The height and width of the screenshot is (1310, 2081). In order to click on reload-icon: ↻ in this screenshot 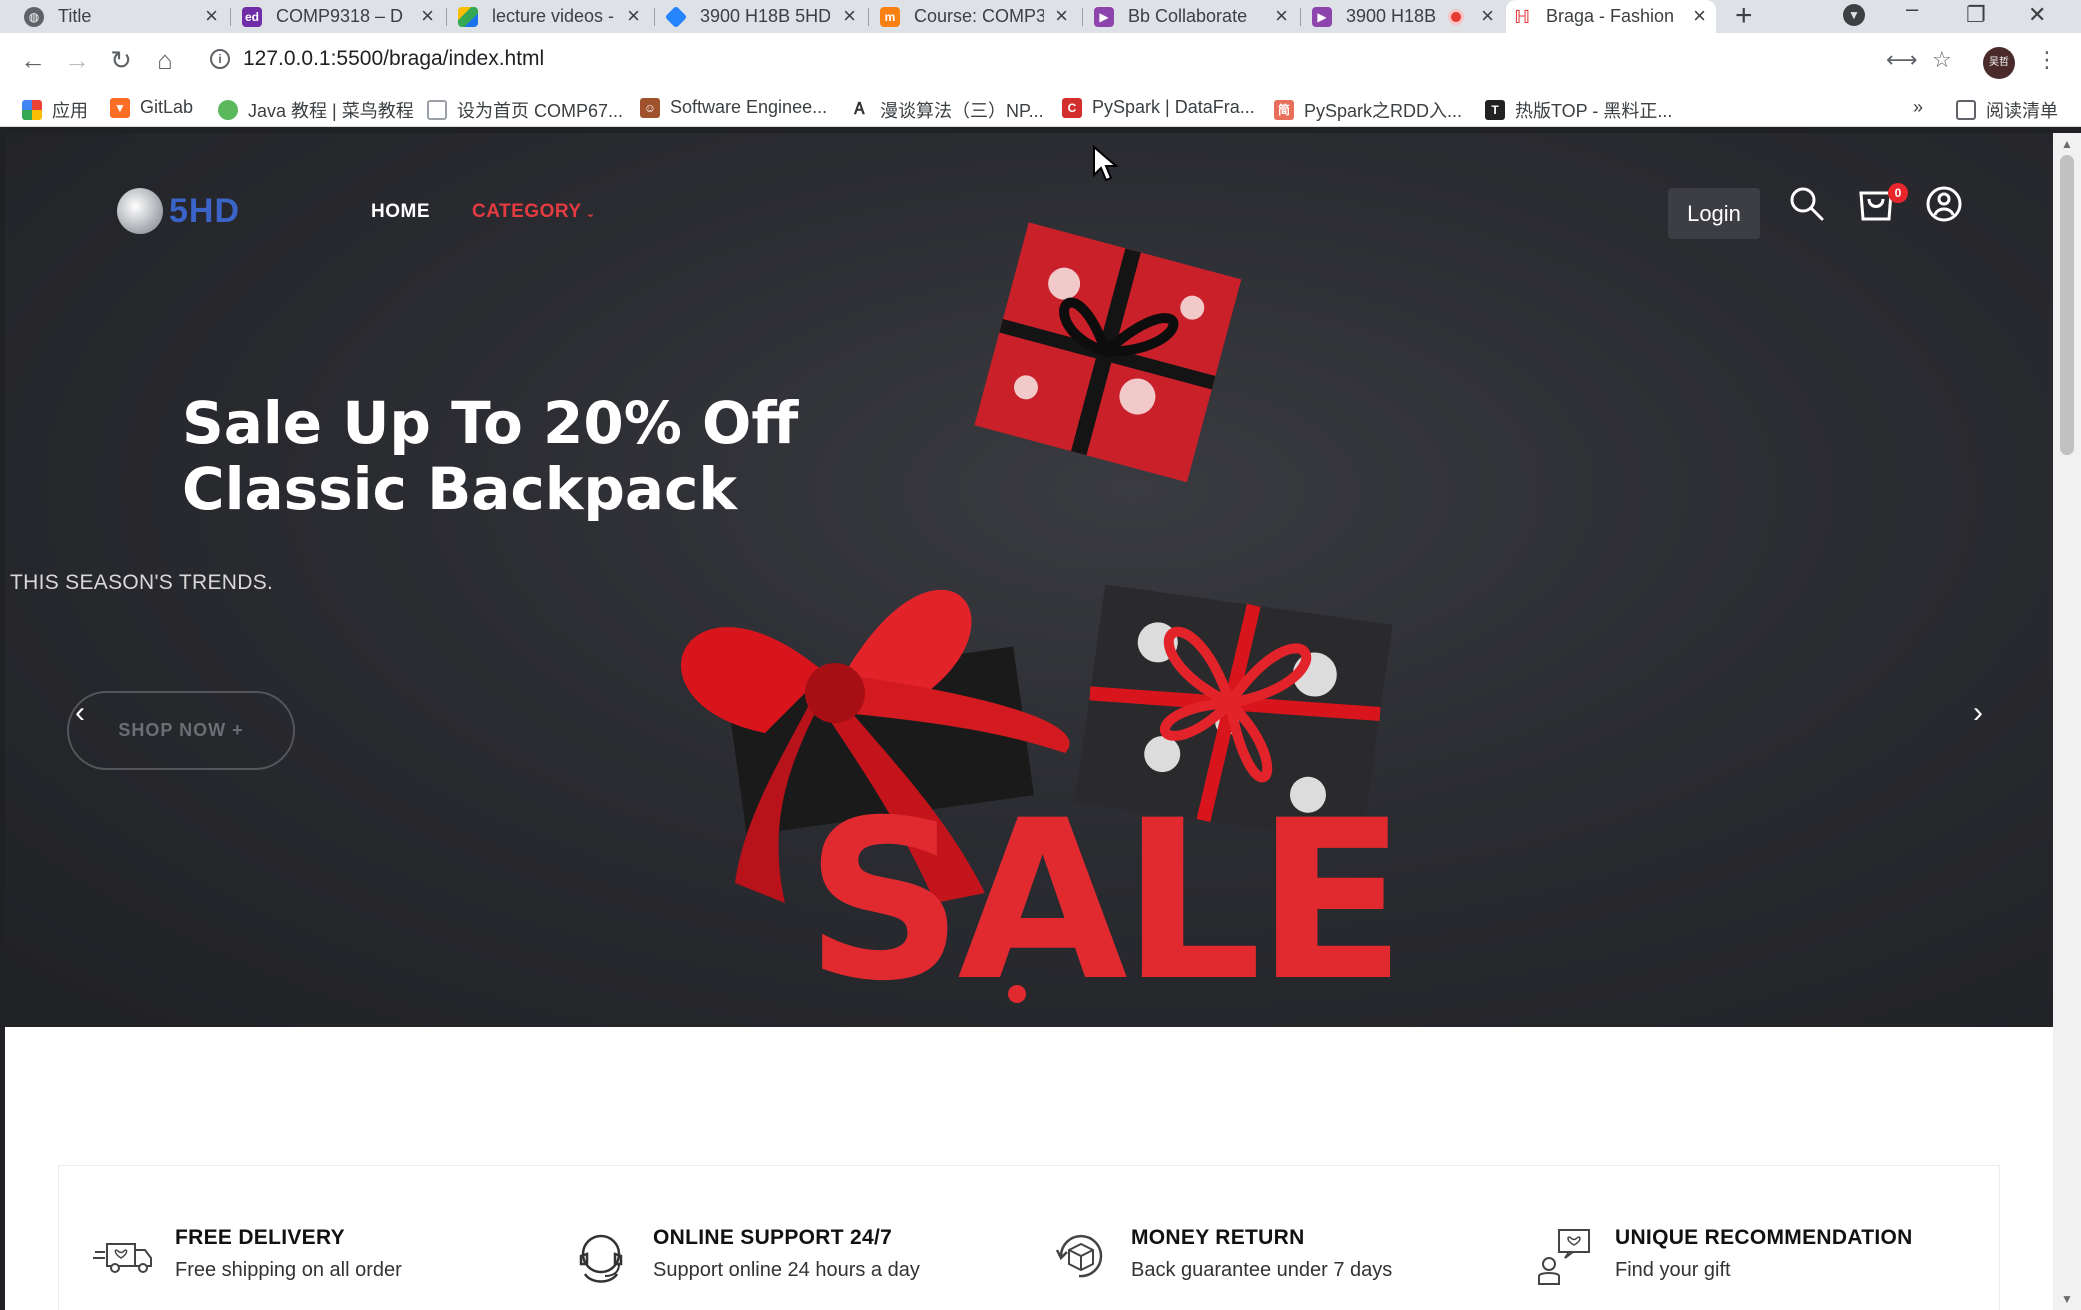, I will do `click(121, 60)`.